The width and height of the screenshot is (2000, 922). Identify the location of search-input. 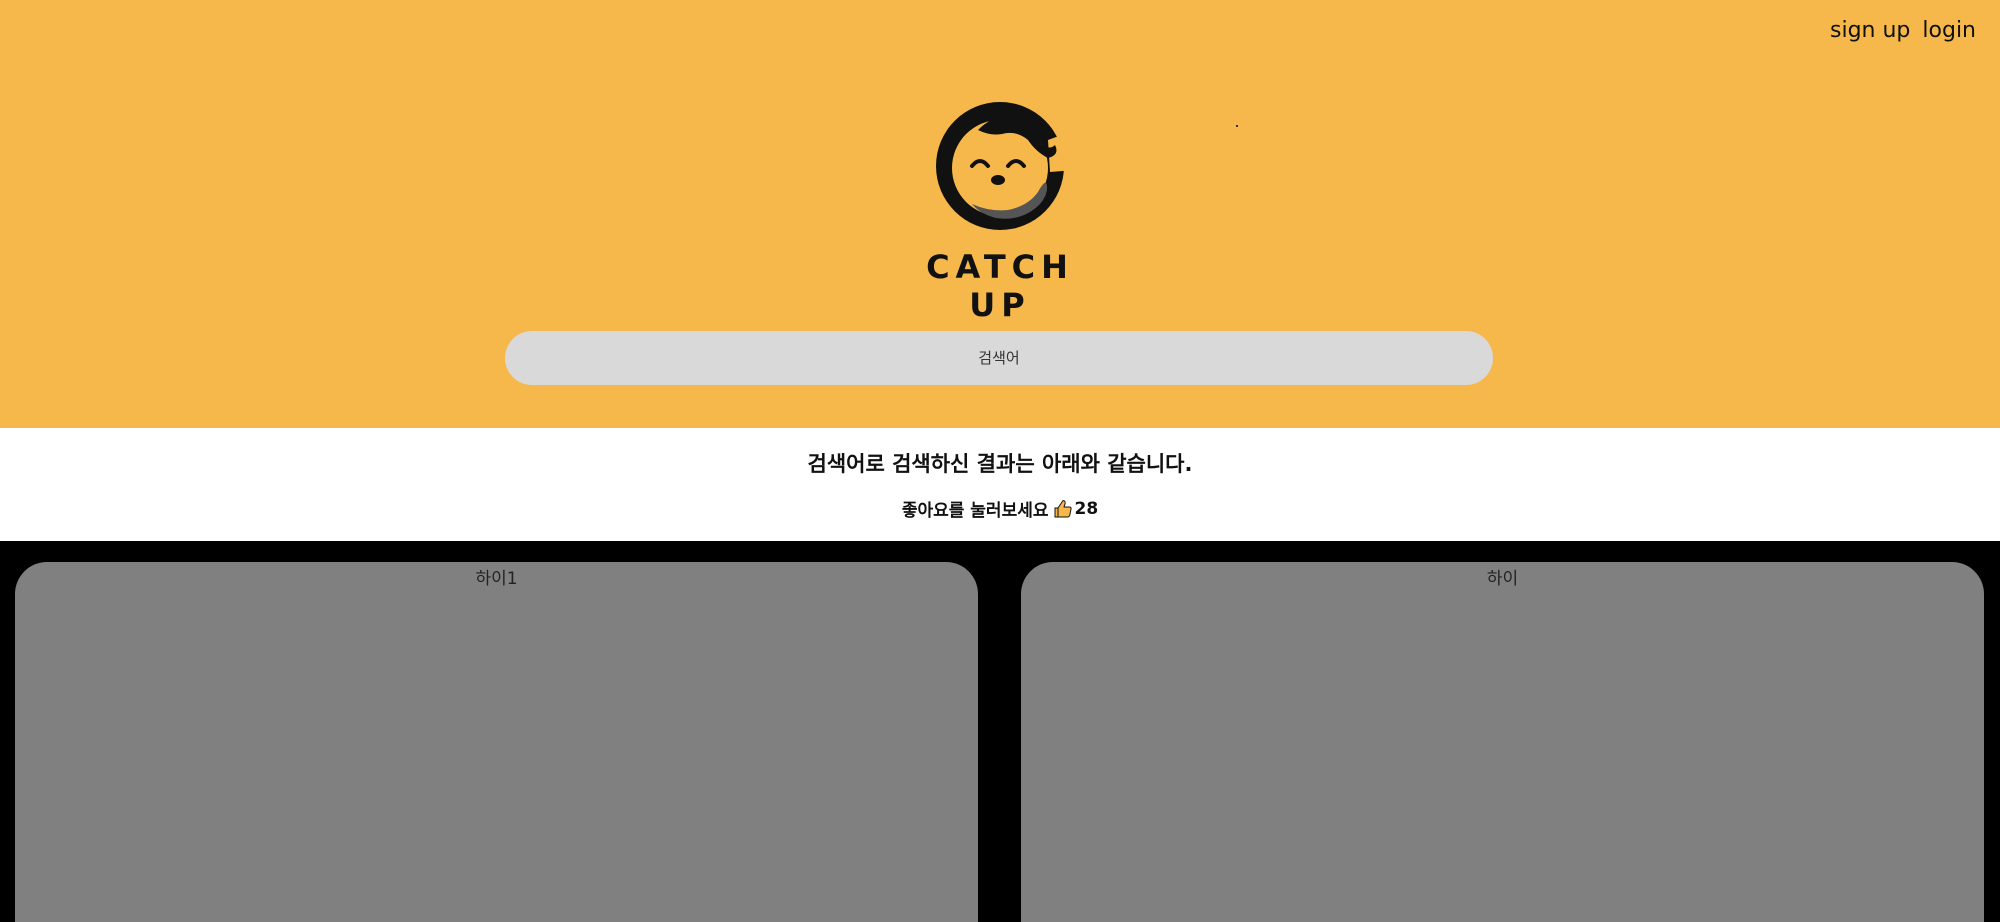
(999, 358).